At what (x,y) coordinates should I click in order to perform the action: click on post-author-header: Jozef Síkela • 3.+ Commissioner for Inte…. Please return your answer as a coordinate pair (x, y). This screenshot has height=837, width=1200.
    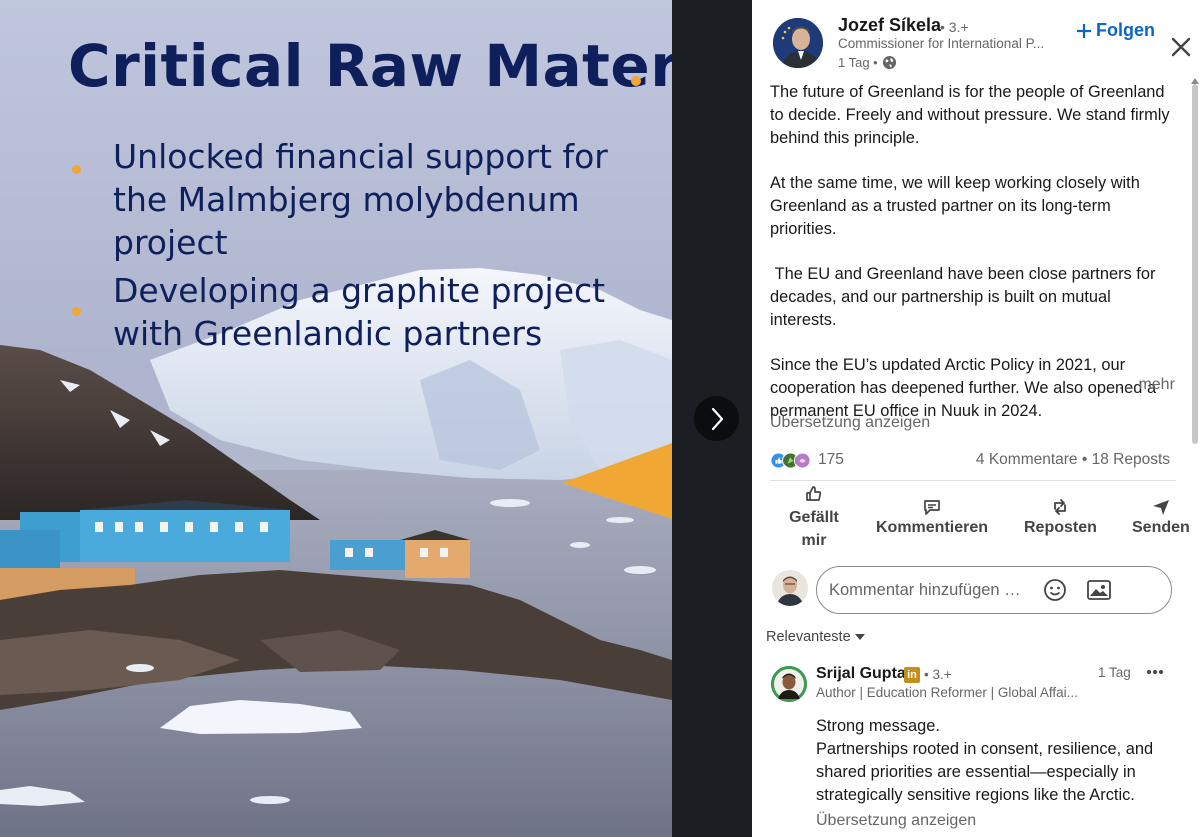
    Looking at the image, I should click on (980, 44).